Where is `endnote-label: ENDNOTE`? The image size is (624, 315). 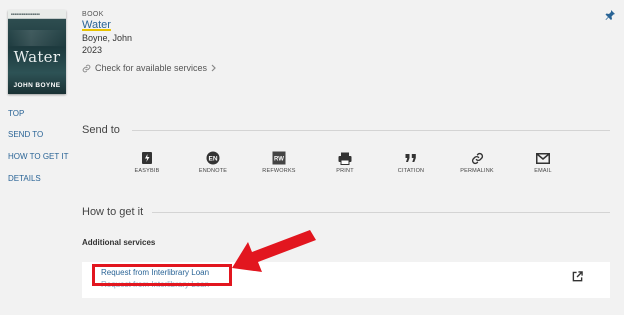
endnote-label: ENDNOTE is located at coordinates (213, 171).